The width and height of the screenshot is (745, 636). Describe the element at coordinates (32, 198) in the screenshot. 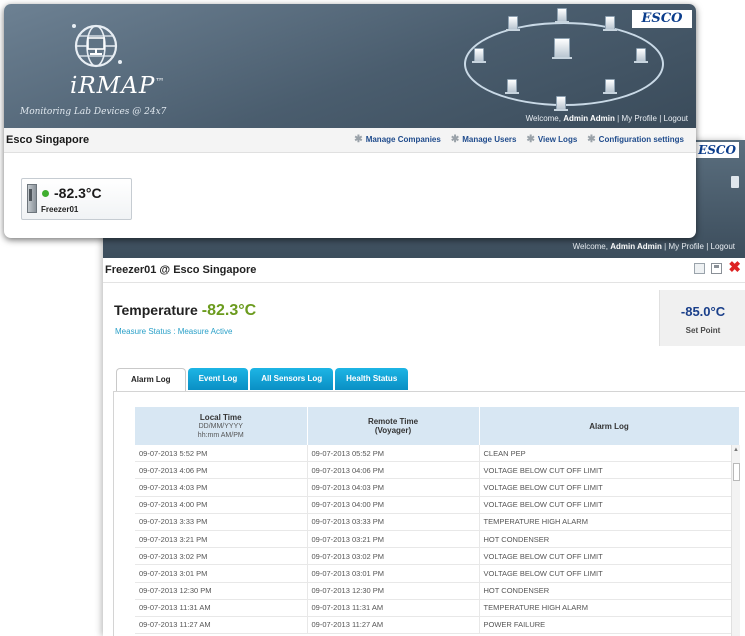

I see `freezer-icon` at that location.